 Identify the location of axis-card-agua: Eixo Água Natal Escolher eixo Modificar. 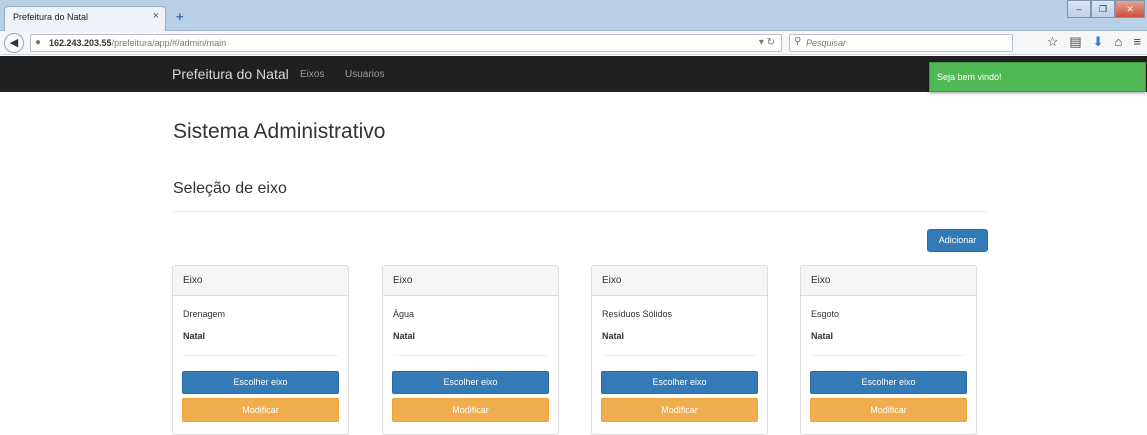
(470, 350).